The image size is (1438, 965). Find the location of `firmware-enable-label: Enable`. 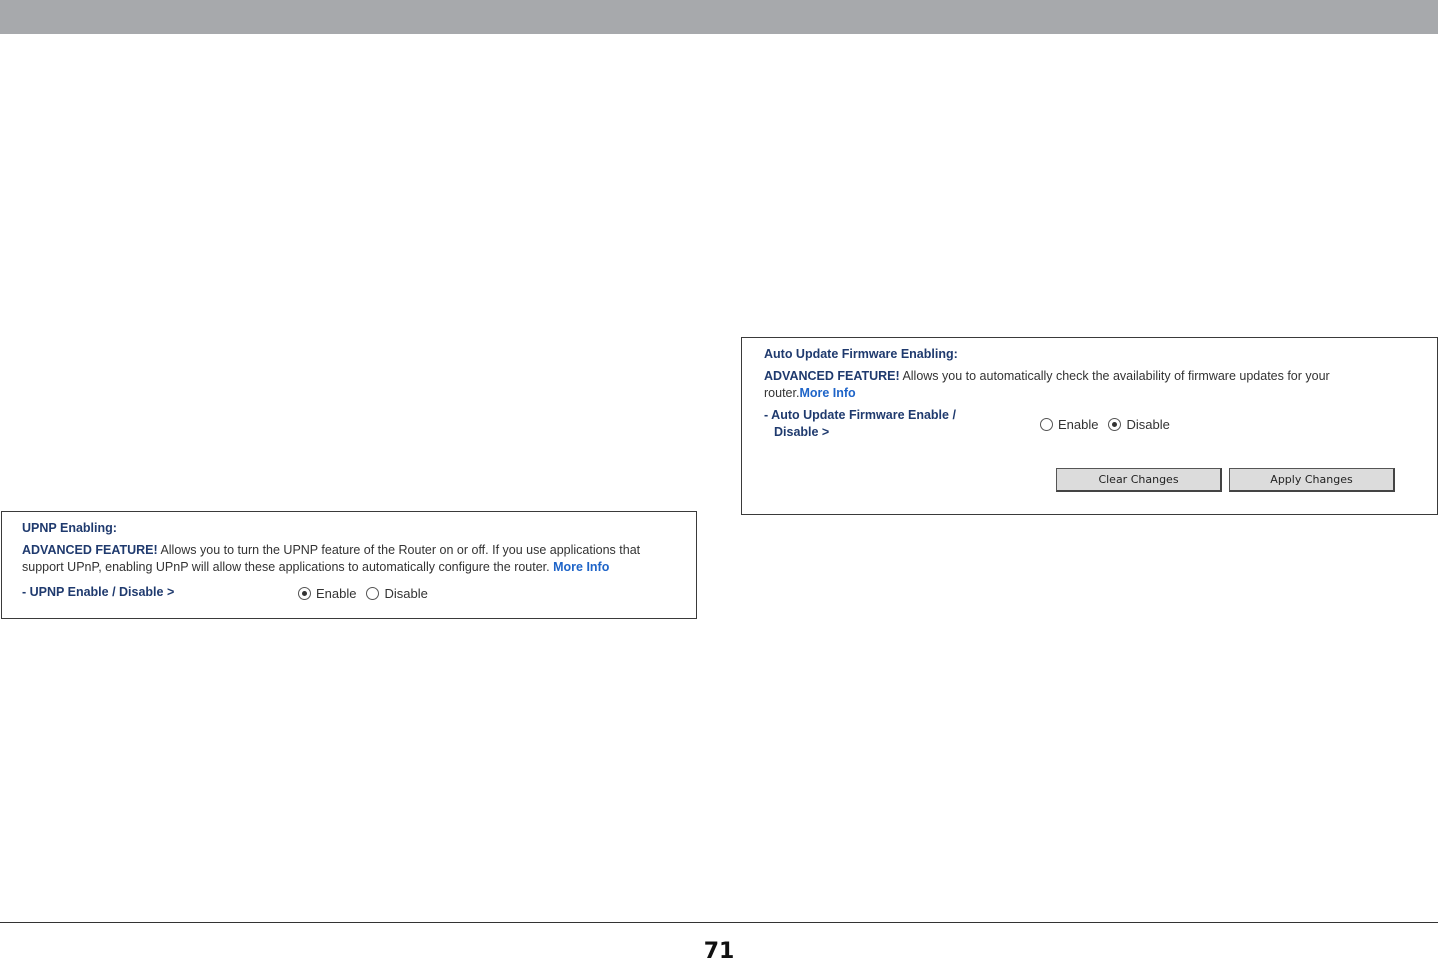

firmware-enable-label: Enable is located at coordinates (1078, 424).